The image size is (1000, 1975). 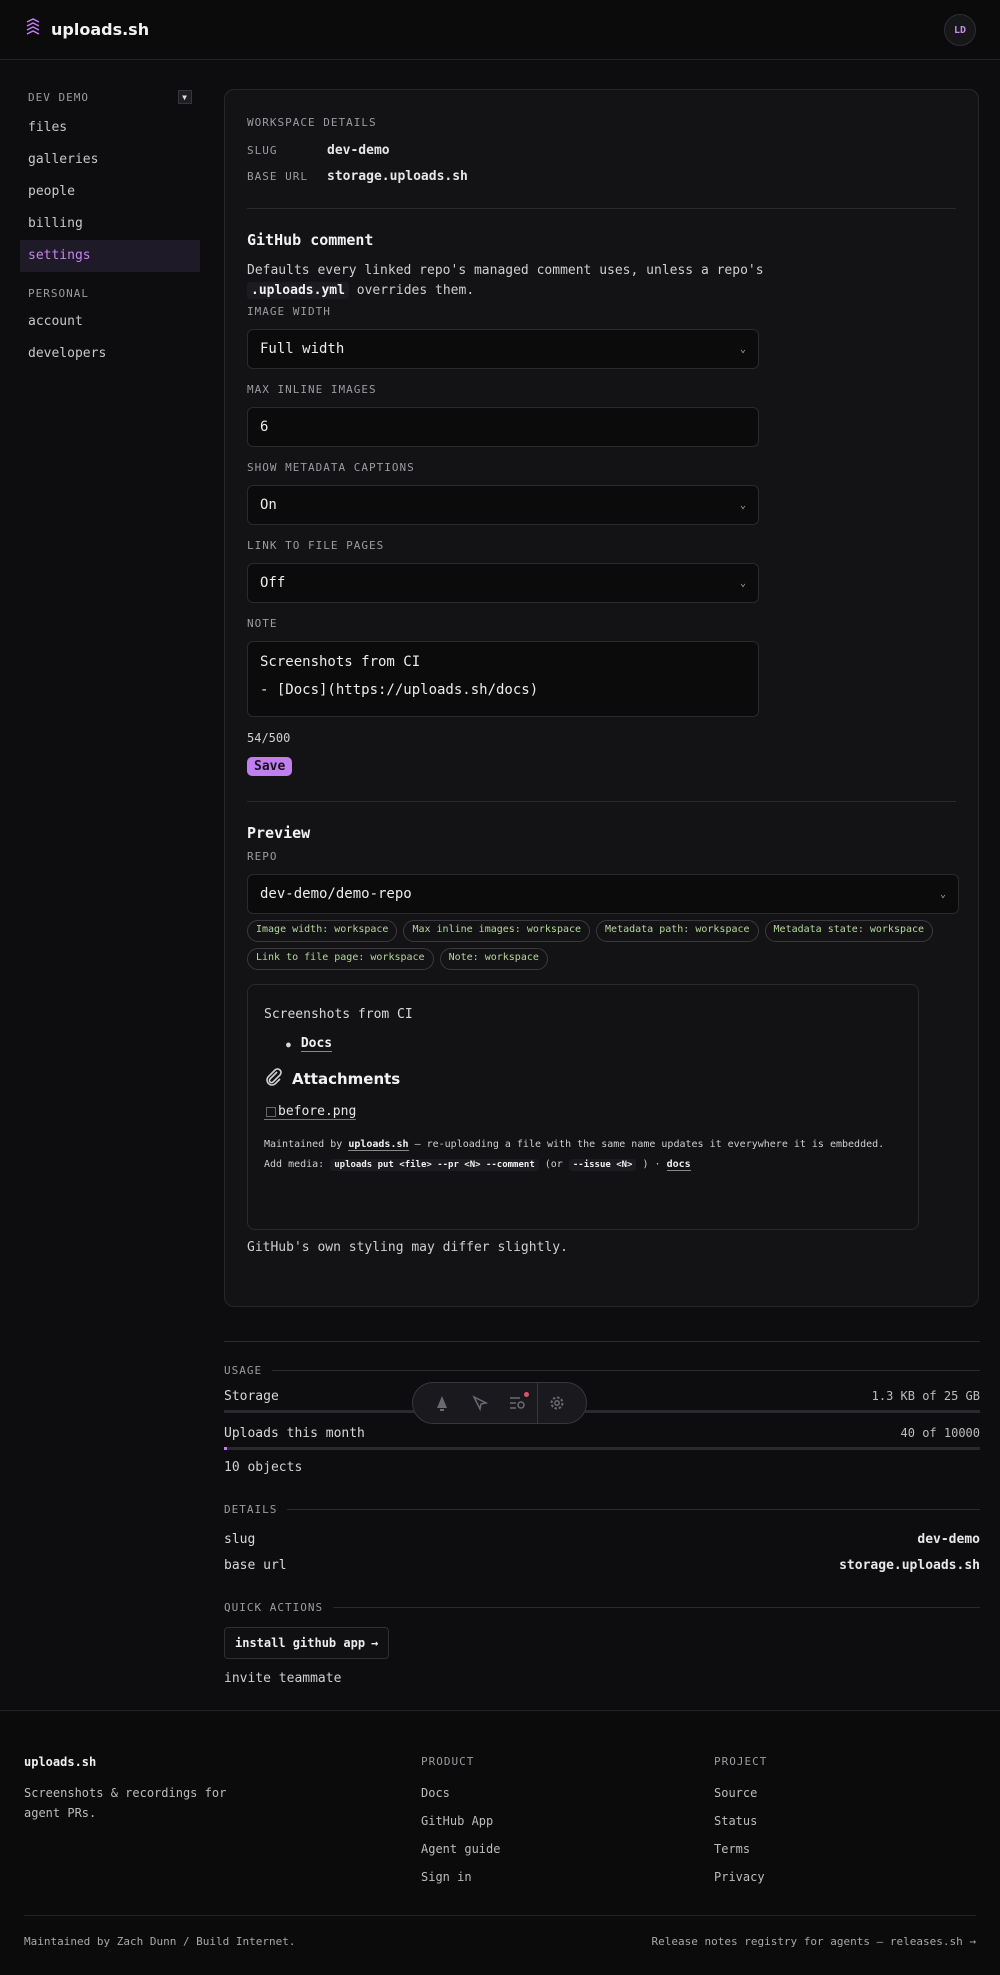 What do you see at coordinates (307, 1643) in the screenshot?
I see `install-github-app-button: install github app →` at bounding box center [307, 1643].